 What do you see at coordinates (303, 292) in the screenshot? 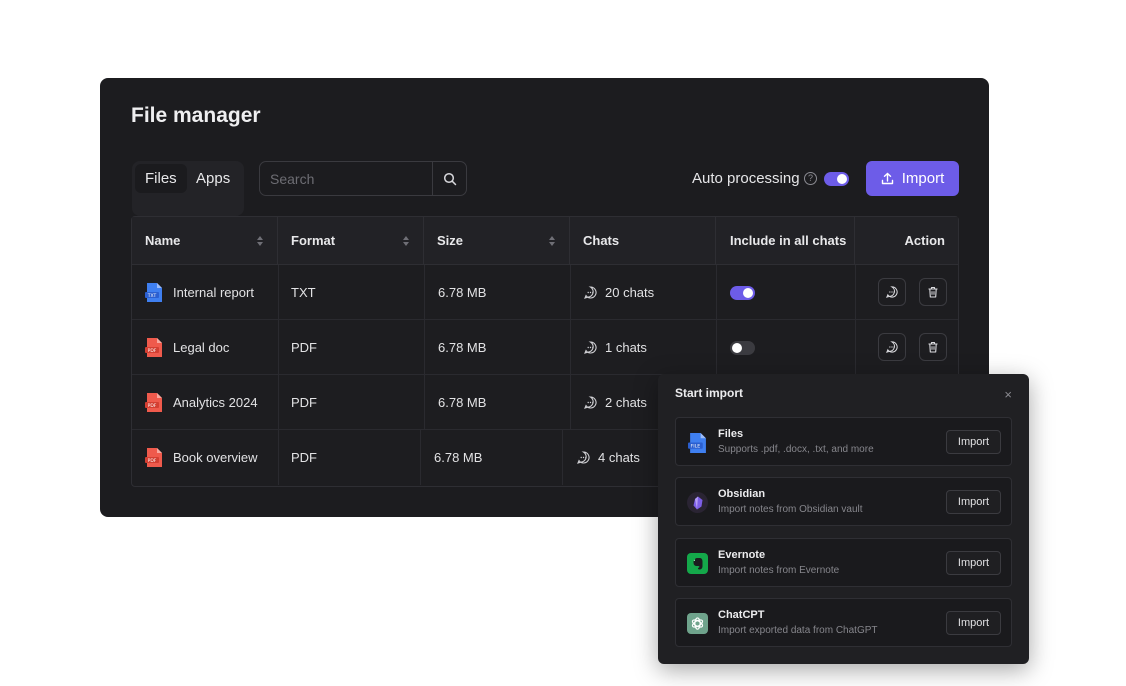
I see `file-format: TXT` at bounding box center [303, 292].